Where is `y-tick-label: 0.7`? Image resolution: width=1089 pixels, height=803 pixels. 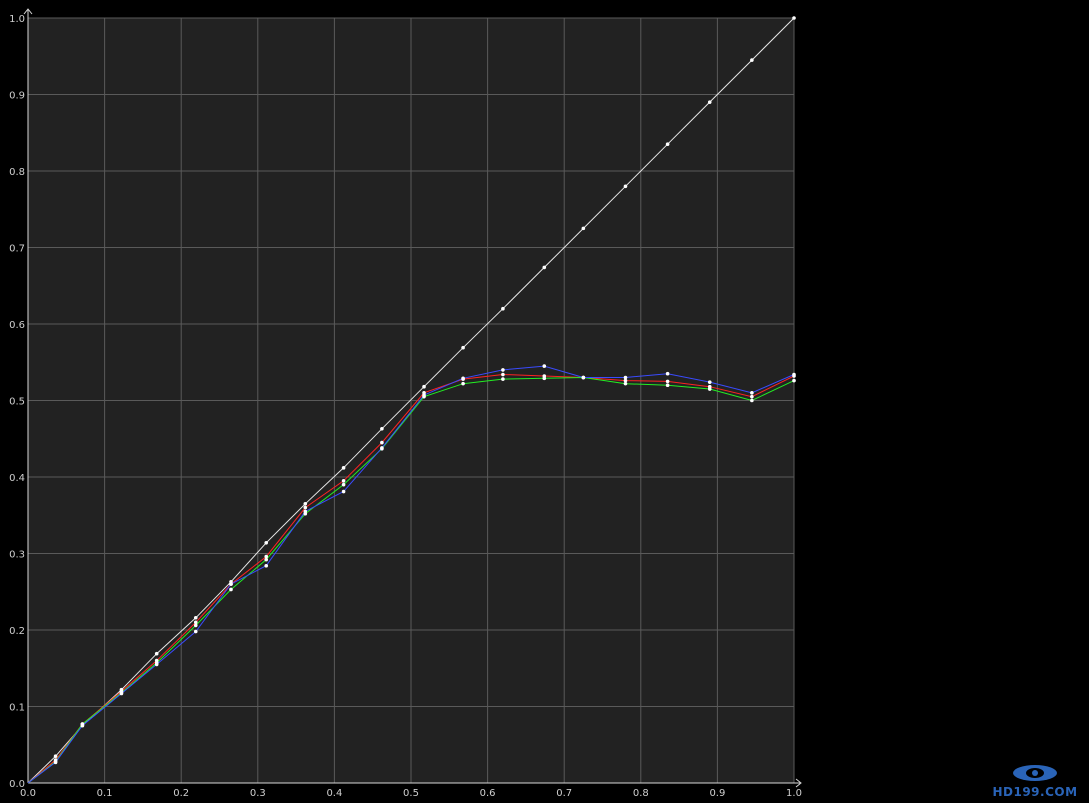 y-tick-label: 0.7 is located at coordinates (17, 249).